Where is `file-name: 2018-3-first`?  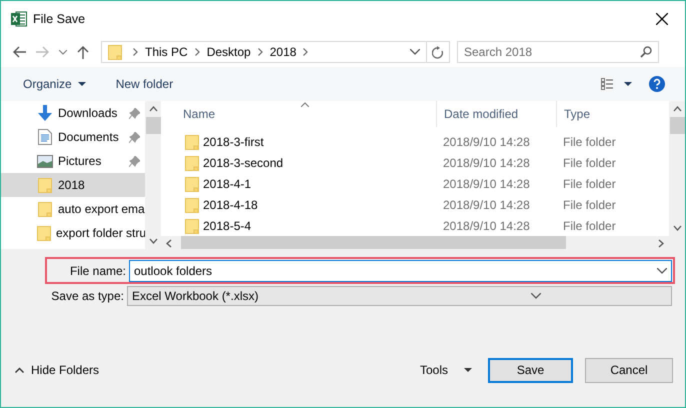
file-name: 2018-3-first is located at coordinates (233, 141).